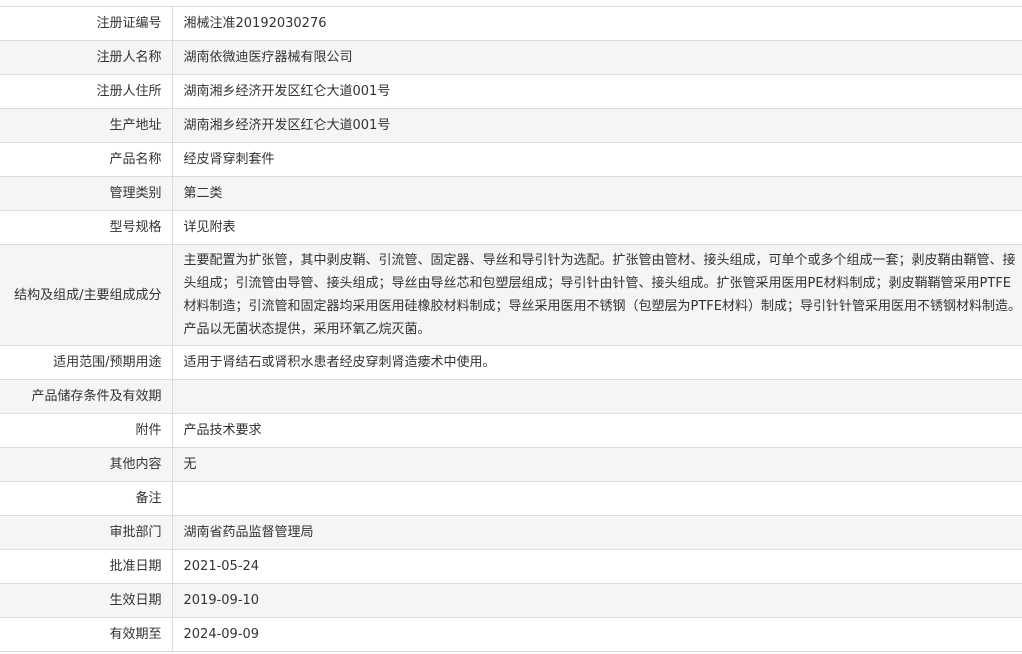 The width and height of the screenshot is (1022, 654). Describe the element at coordinates (597, 227) in the screenshot. I see `field-value-model-spec: 详见附表` at that location.